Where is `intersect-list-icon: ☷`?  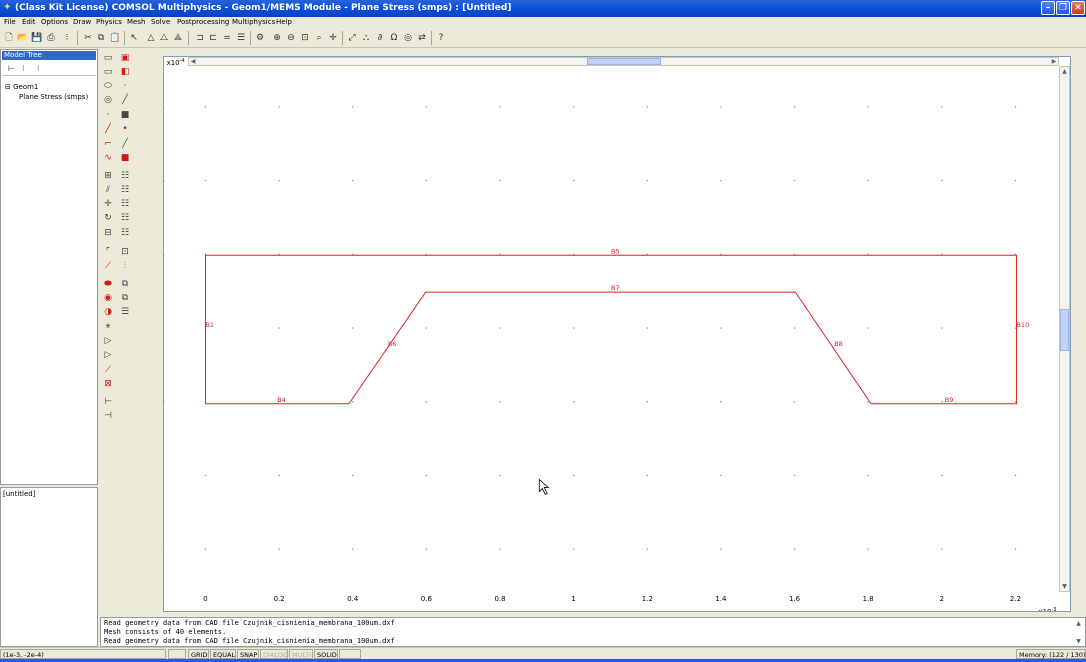 intersect-list-icon: ☷ is located at coordinates (125, 190).